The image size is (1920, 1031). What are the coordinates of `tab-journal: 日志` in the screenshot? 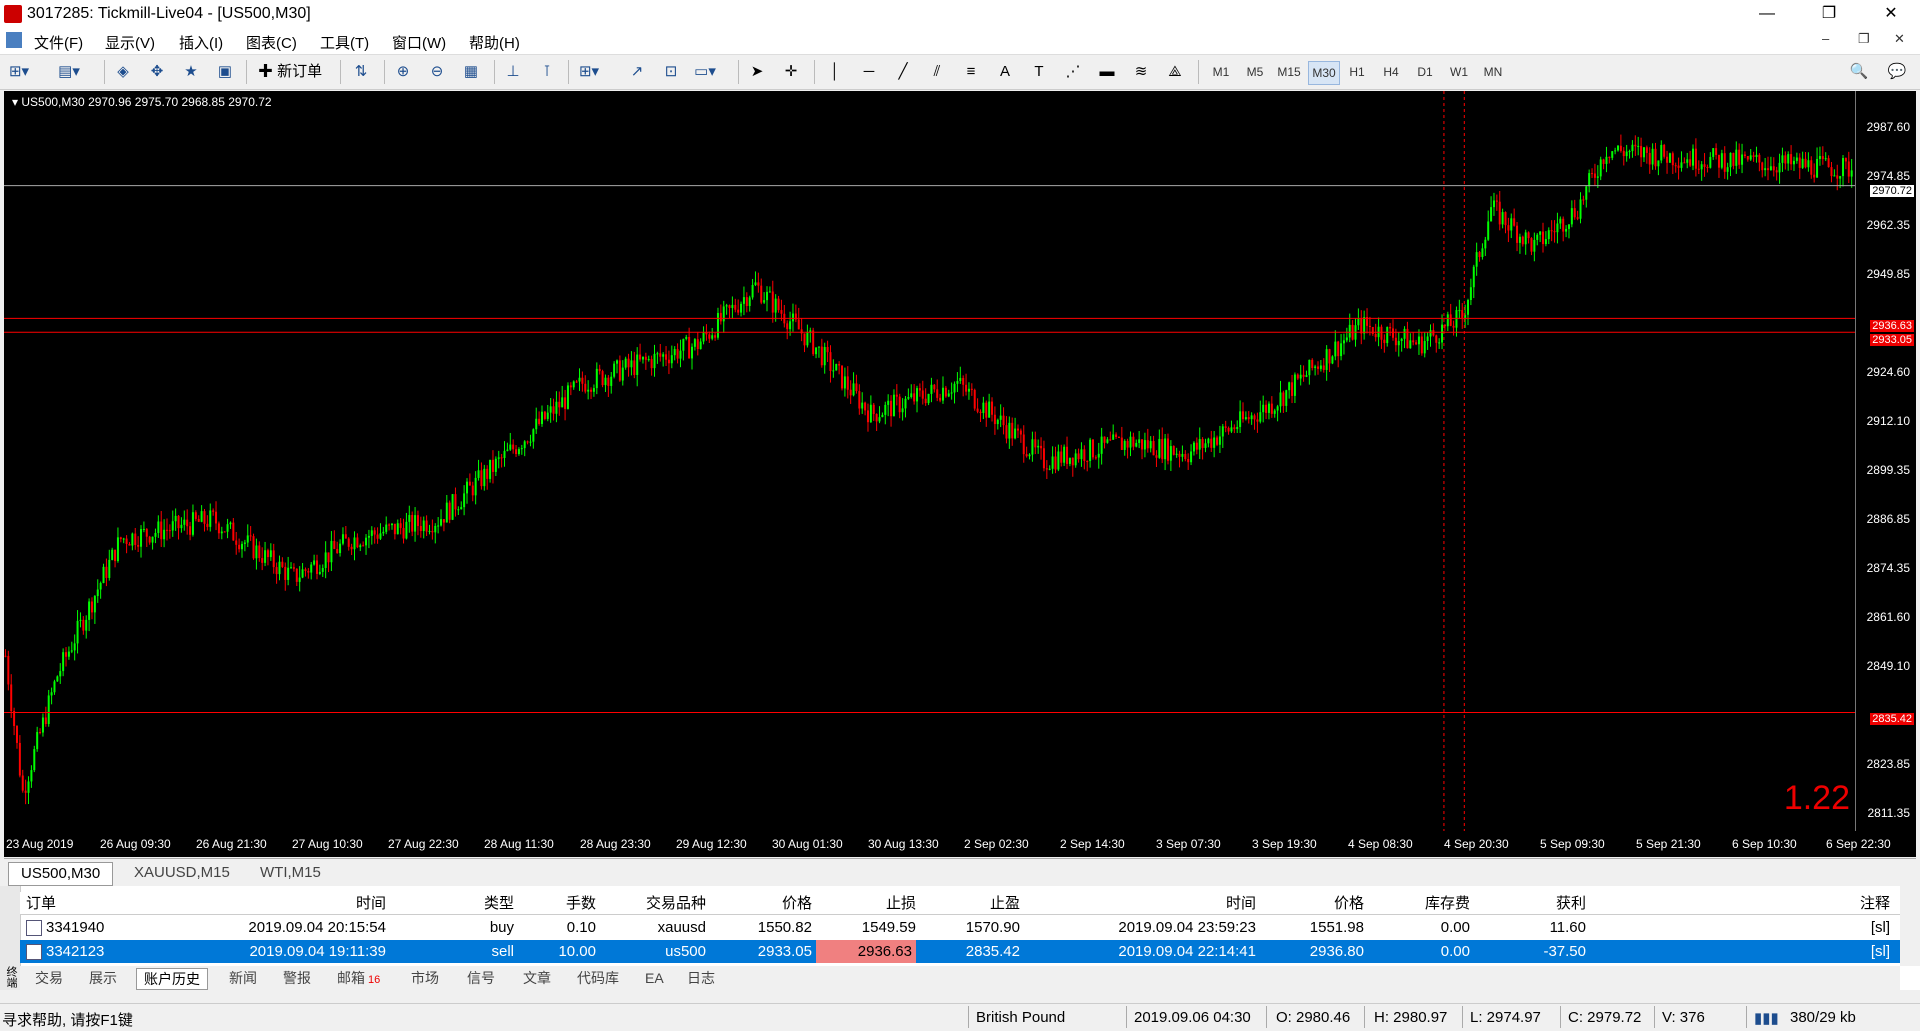 It's located at (701, 978).